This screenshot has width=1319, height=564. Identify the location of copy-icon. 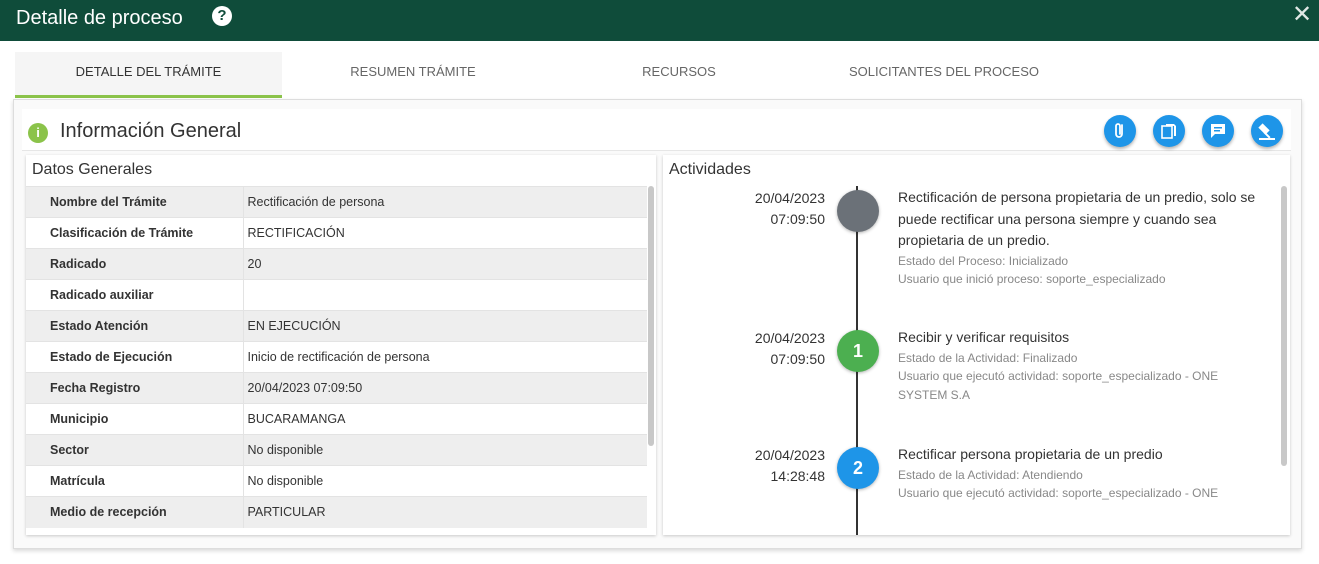
(1168, 131).